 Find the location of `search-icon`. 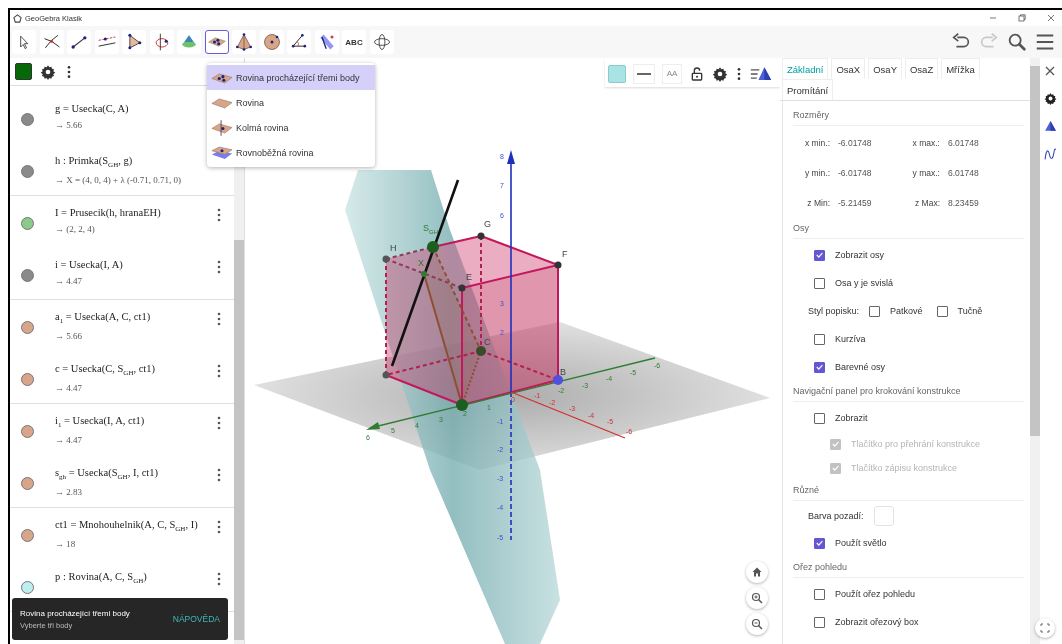

search-icon is located at coordinates (1017, 42).